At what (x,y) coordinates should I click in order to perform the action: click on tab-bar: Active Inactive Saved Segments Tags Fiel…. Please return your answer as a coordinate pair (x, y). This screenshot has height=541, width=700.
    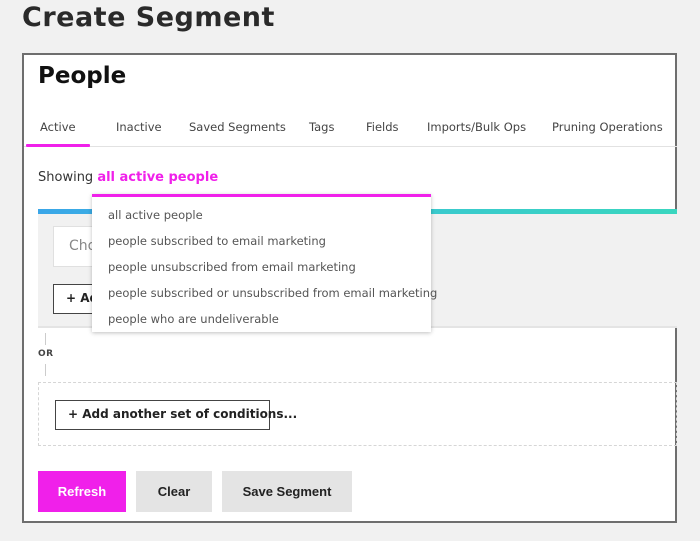
    Looking at the image, I should click on (350, 132).